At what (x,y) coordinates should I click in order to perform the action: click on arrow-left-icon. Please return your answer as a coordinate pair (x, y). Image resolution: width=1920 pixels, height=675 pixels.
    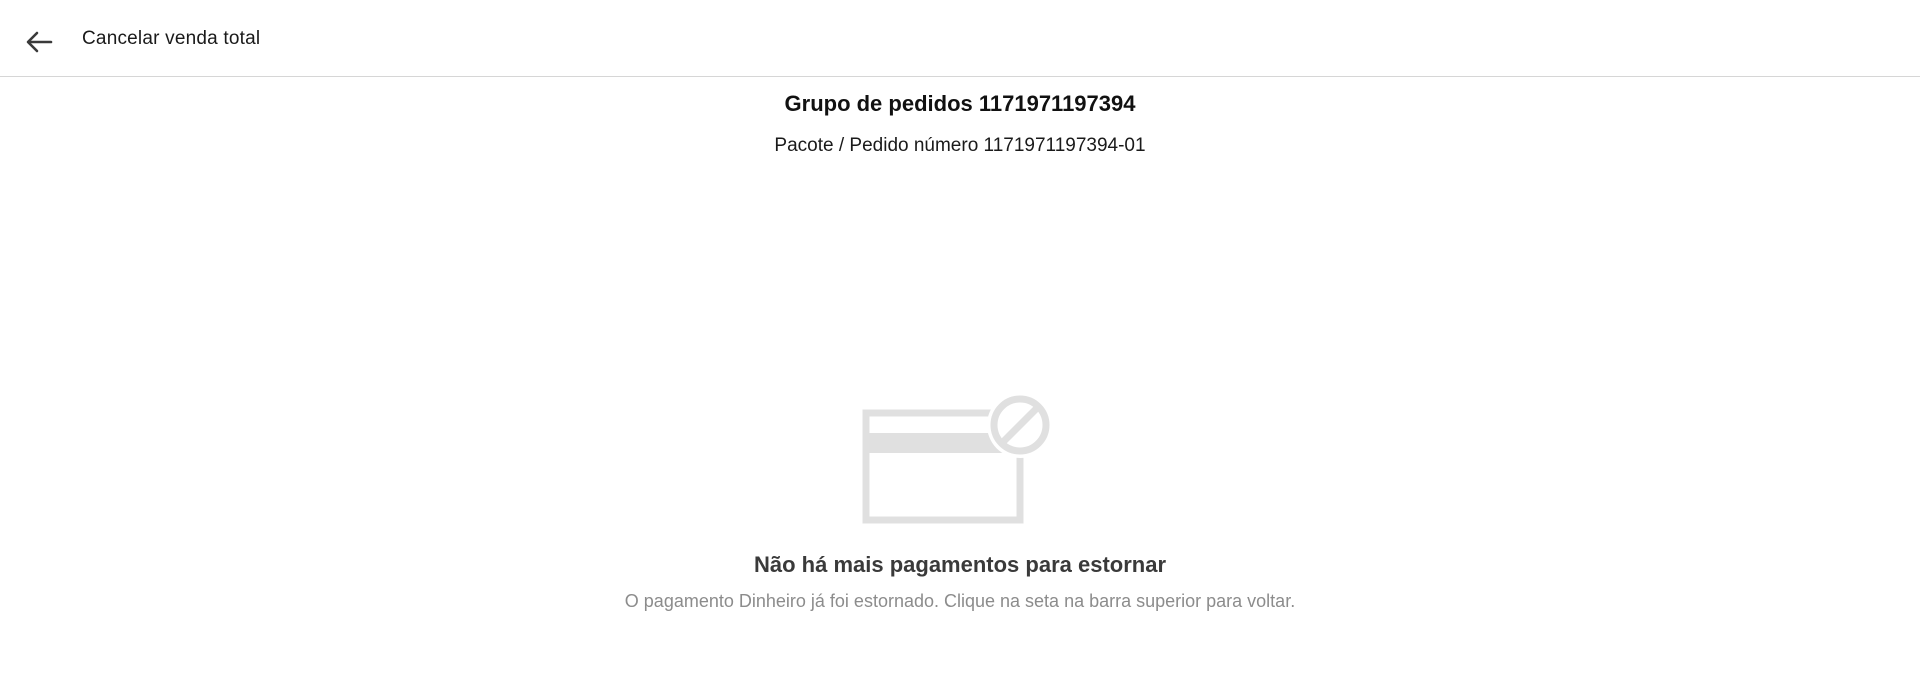
    Looking at the image, I should click on (39, 42).